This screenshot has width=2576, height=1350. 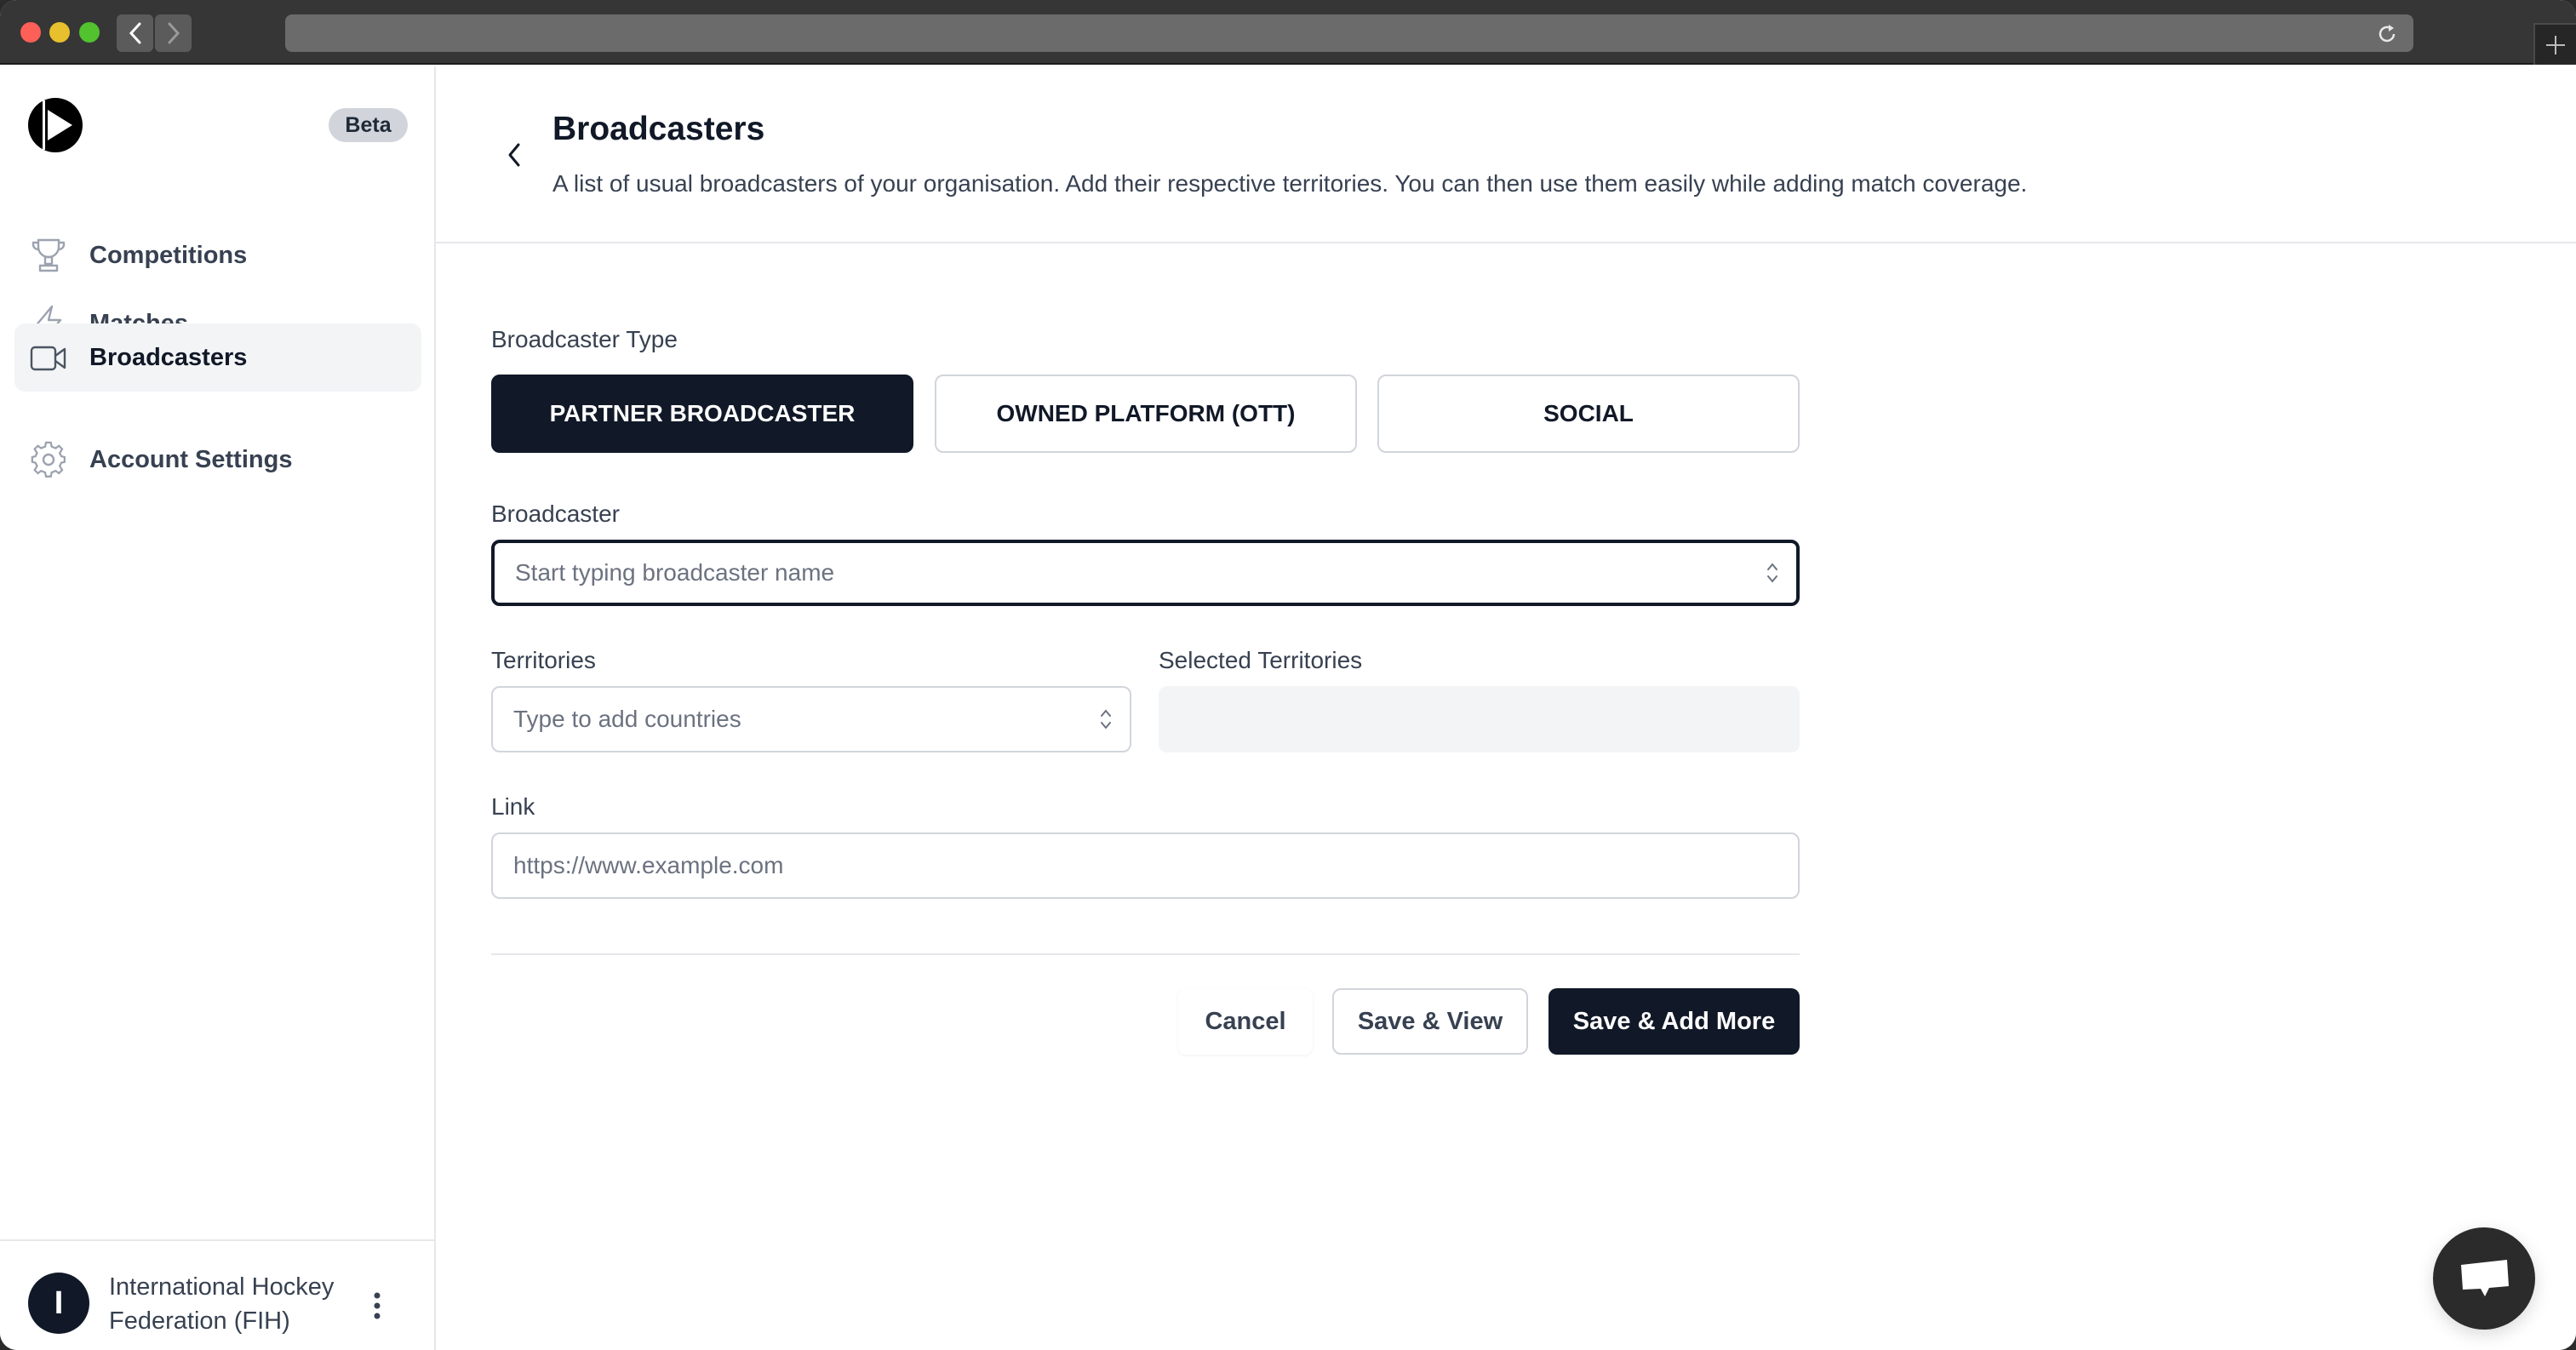 I want to click on chat-bubble-icon, so click(x=2485, y=1278).